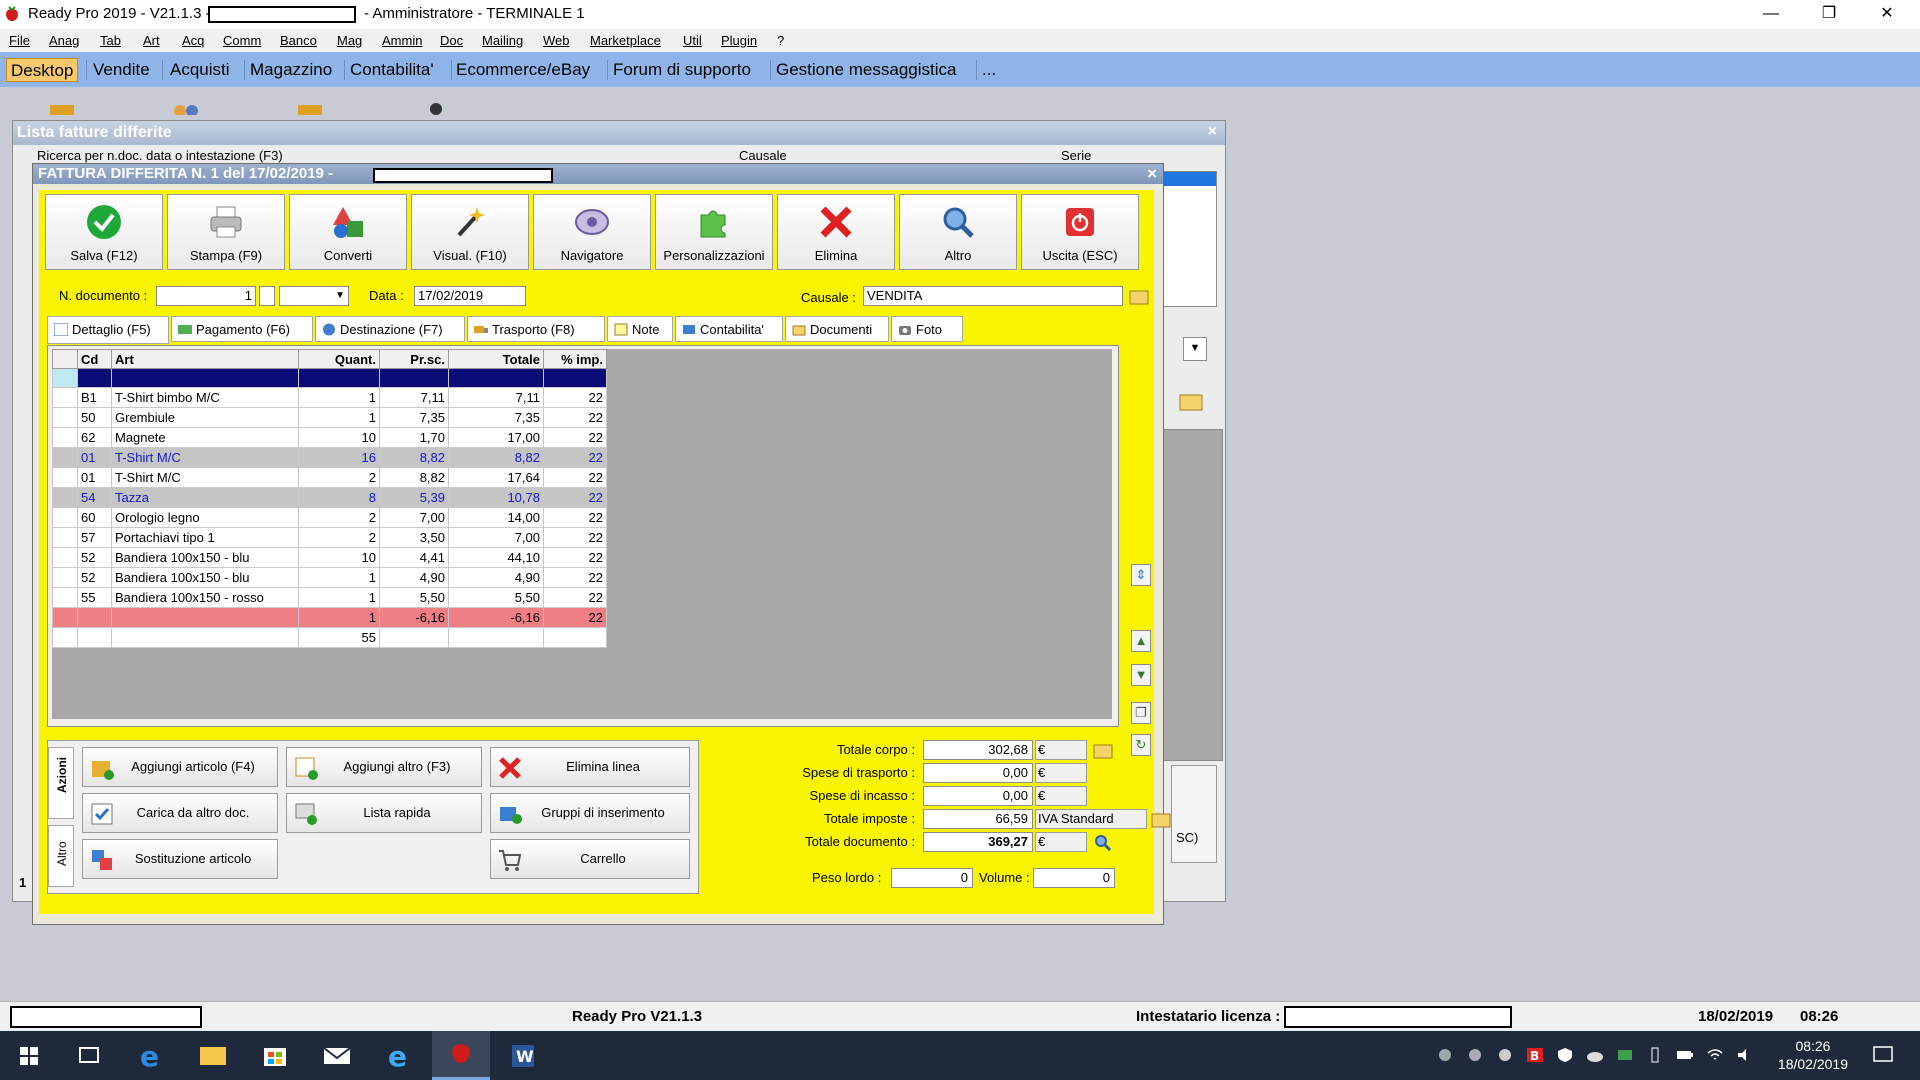  Describe the element at coordinates (64, 40) in the screenshot. I see `menu-anag: Anag` at that location.